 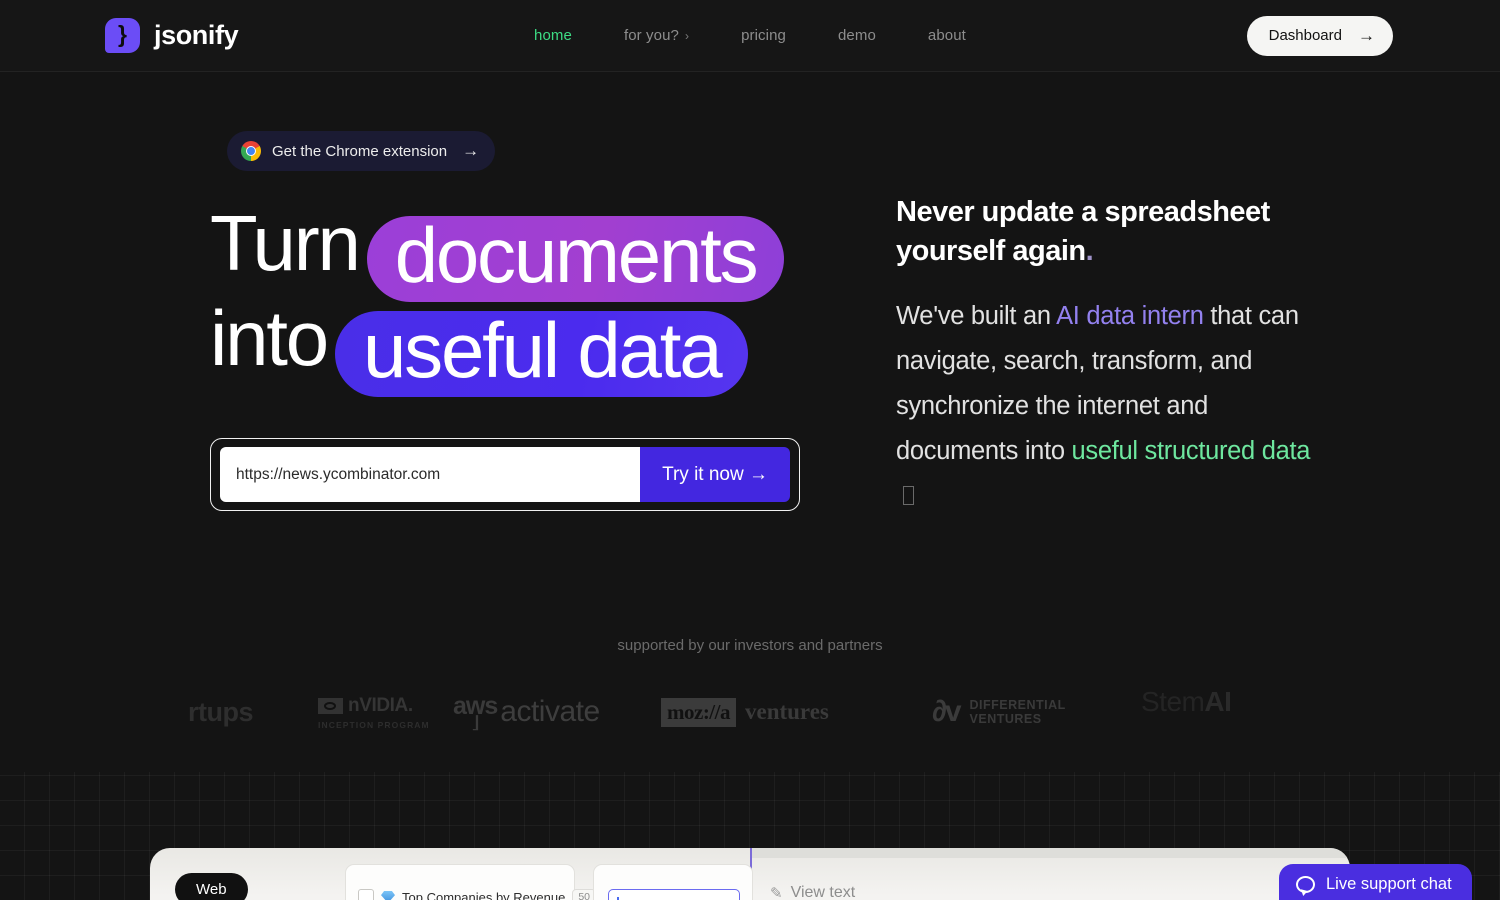 What do you see at coordinates (1130, 315) in the screenshot?
I see `body-highlight-ai-data-intern: AI data intern` at bounding box center [1130, 315].